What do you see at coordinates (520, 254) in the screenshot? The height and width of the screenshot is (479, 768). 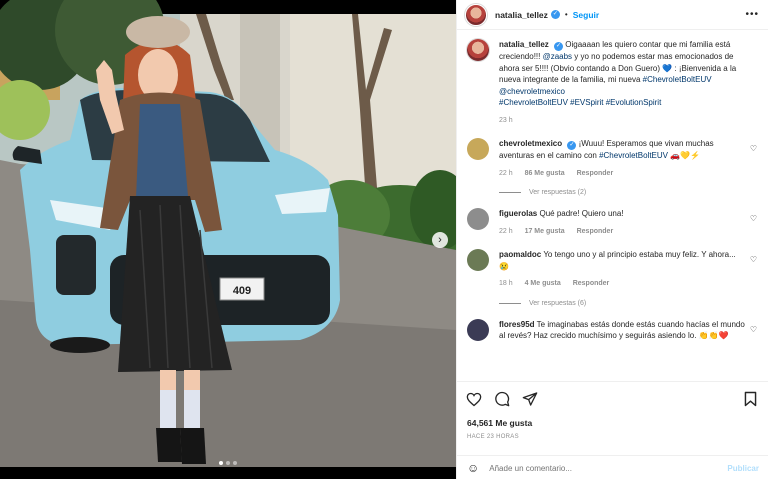 I see `comment-username: paomaldoc` at bounding box center [520, 254].